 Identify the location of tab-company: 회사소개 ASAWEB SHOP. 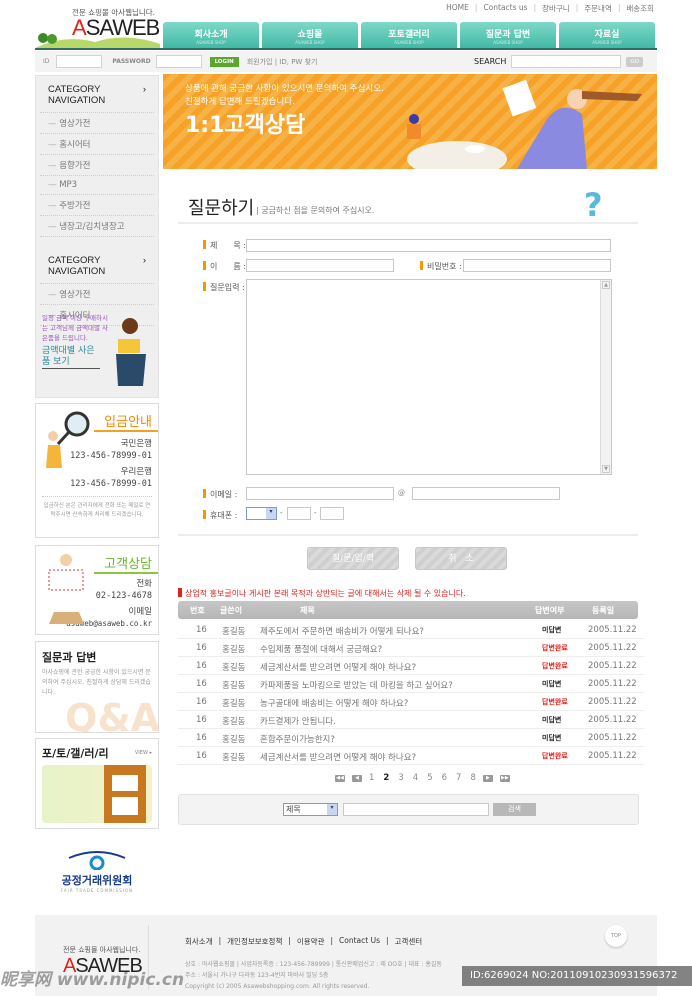
(211, 35).